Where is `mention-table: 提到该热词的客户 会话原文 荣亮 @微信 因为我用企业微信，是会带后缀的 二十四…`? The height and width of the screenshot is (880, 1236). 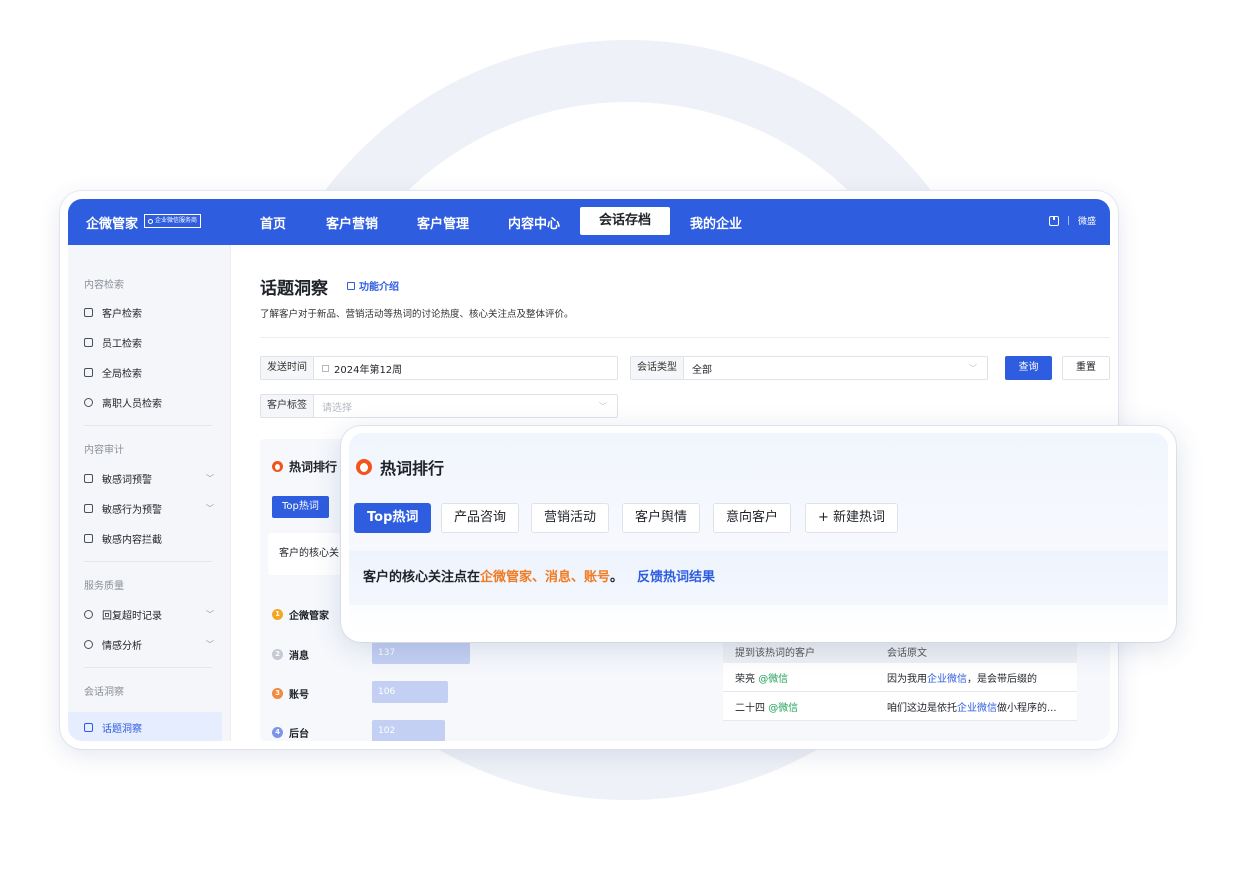 mention-table: 提到该热词的客户 会话原文 荣亮 @微信 因为我用企业微信，是会带后缀的 二十四… is located at coordinates (900, 680).